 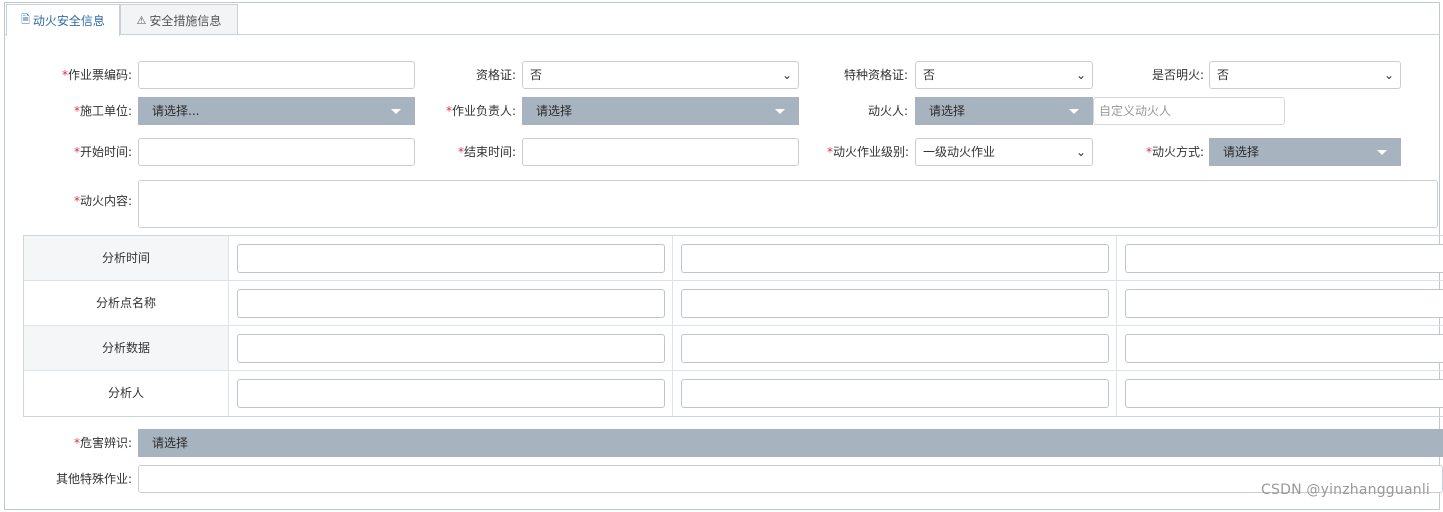 What do you see at coordinates (1189, 111) in the screenshot?
I see `custom-fire-person-input: 自定义动火人` at bounding box center [1189, 111].